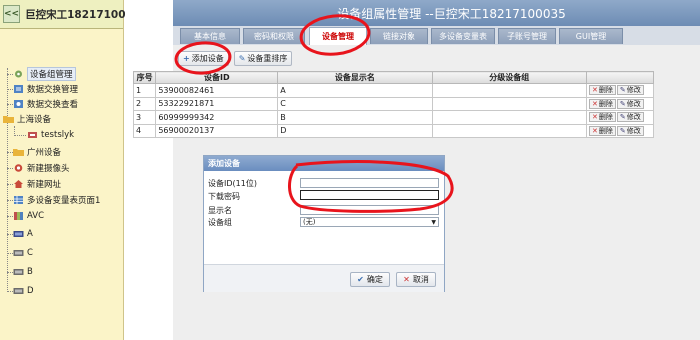 This screenshot has height=340, width=700. I want to click on tab-linked-objects: 链接对象, so click(399, 36).